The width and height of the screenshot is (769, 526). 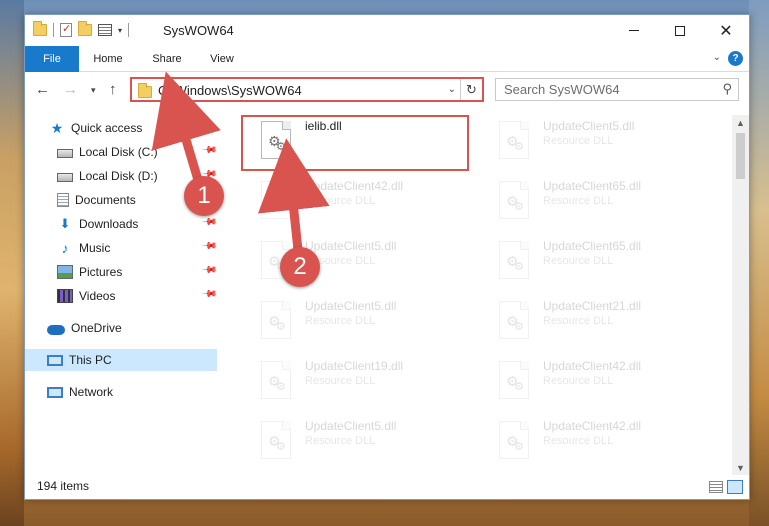 What do you see at coordinates (740, 296) in the screenshot?
I see `vertical-scrollbar: ▲ ▼` at bounding box center [740, 296].